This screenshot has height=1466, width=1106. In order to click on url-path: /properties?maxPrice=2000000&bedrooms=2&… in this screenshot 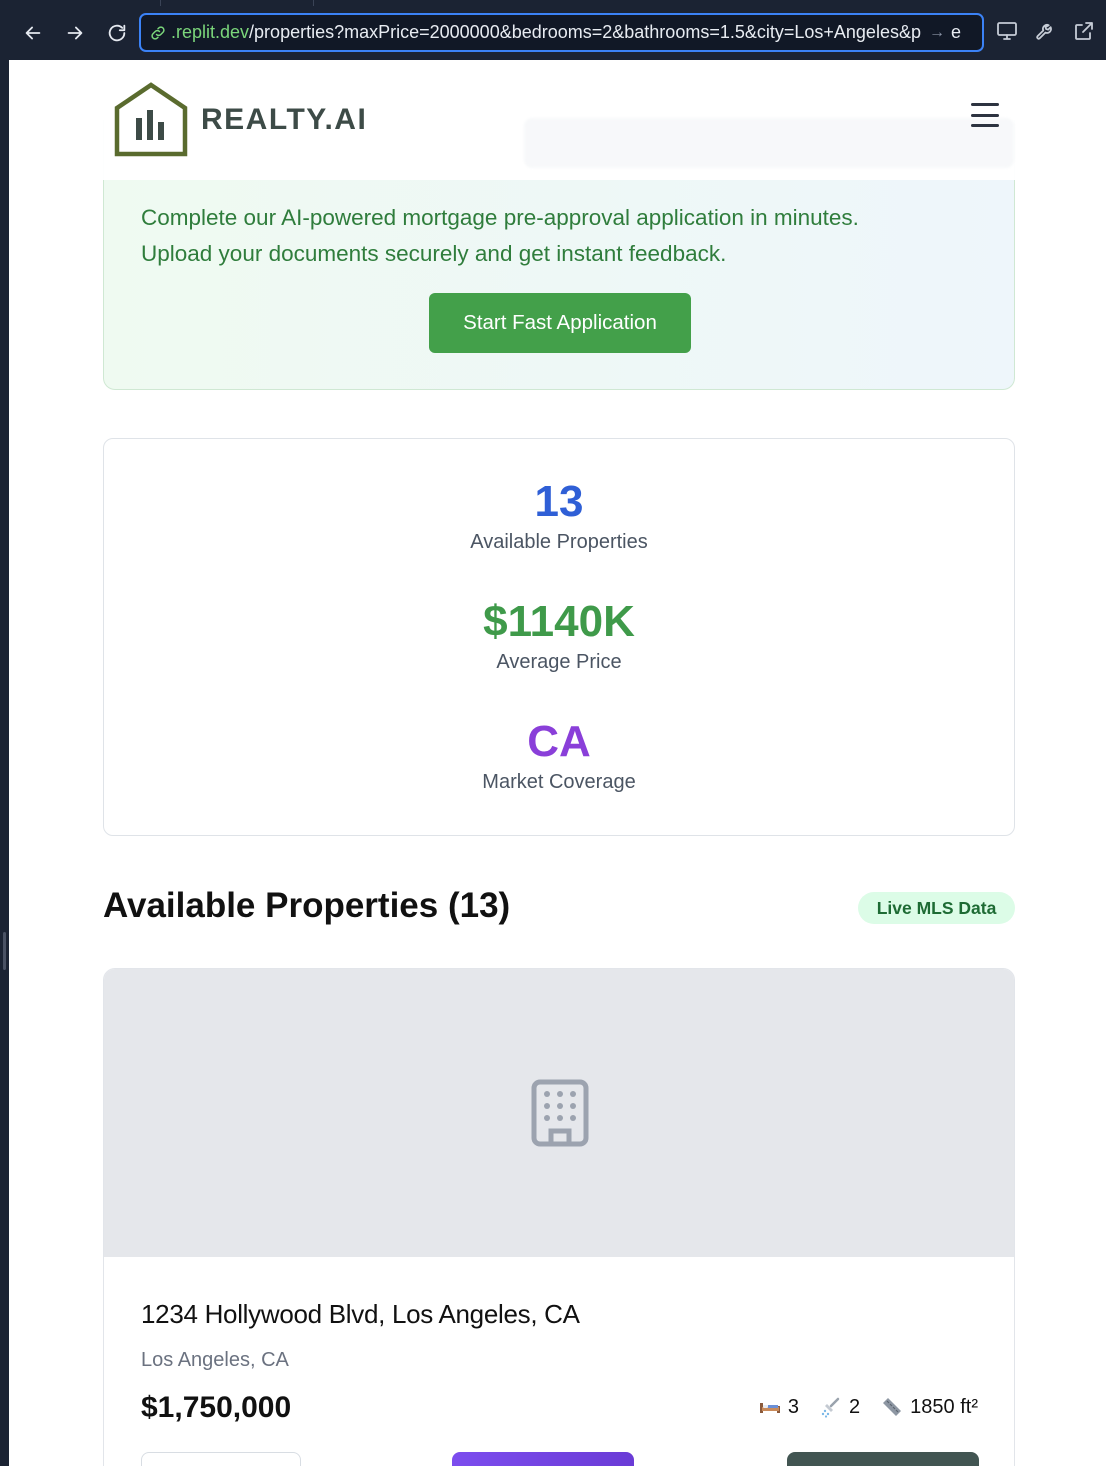, I will do `click(585, 32)`.